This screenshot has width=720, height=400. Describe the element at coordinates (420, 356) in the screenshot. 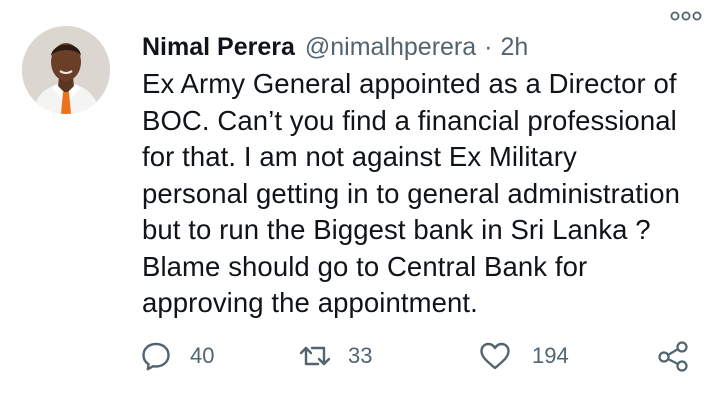

I see `action-bar: 40 33 194` at that location.